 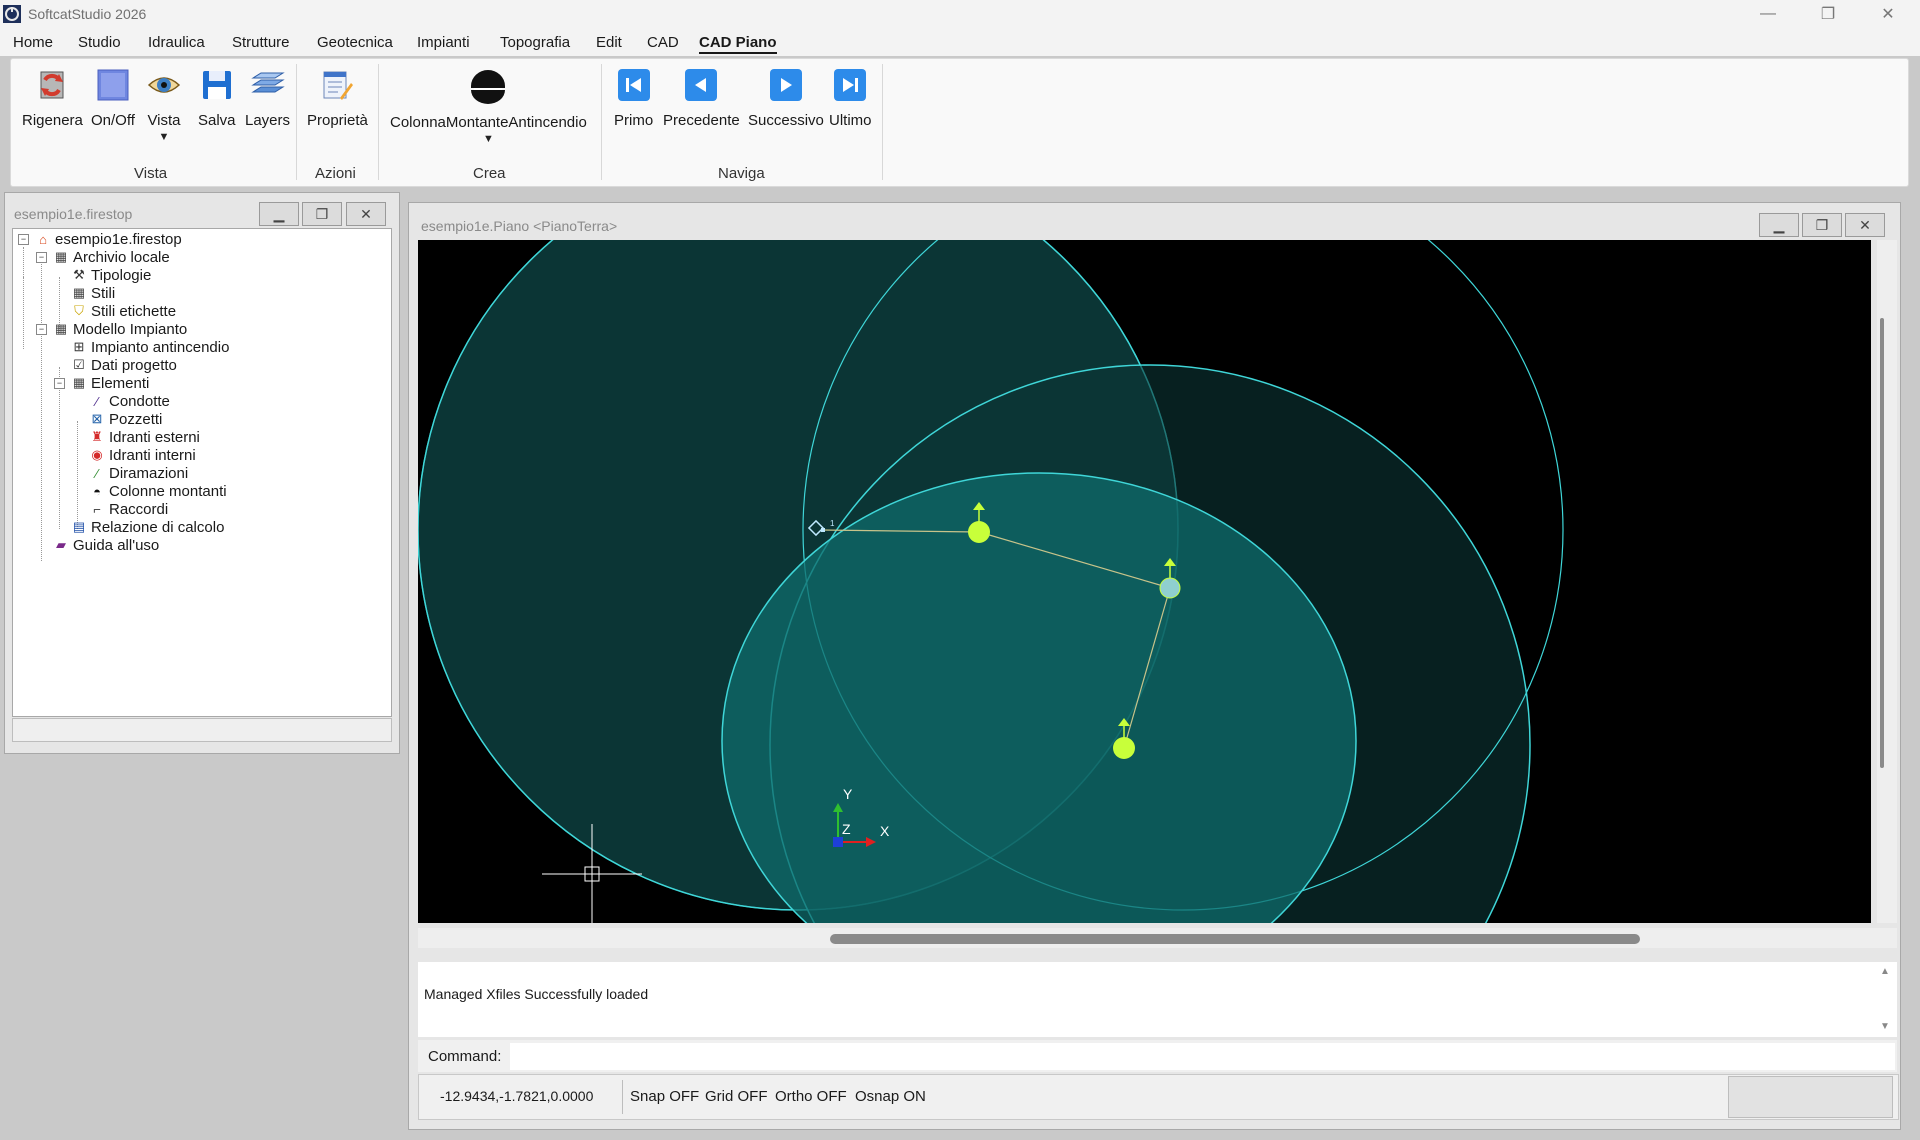 What do you see at coordinates (123, 311) in the screenshot?
I see `tree-node-stili-etichette: ⛉ Stili etichette` at bounding box center [123, 311].